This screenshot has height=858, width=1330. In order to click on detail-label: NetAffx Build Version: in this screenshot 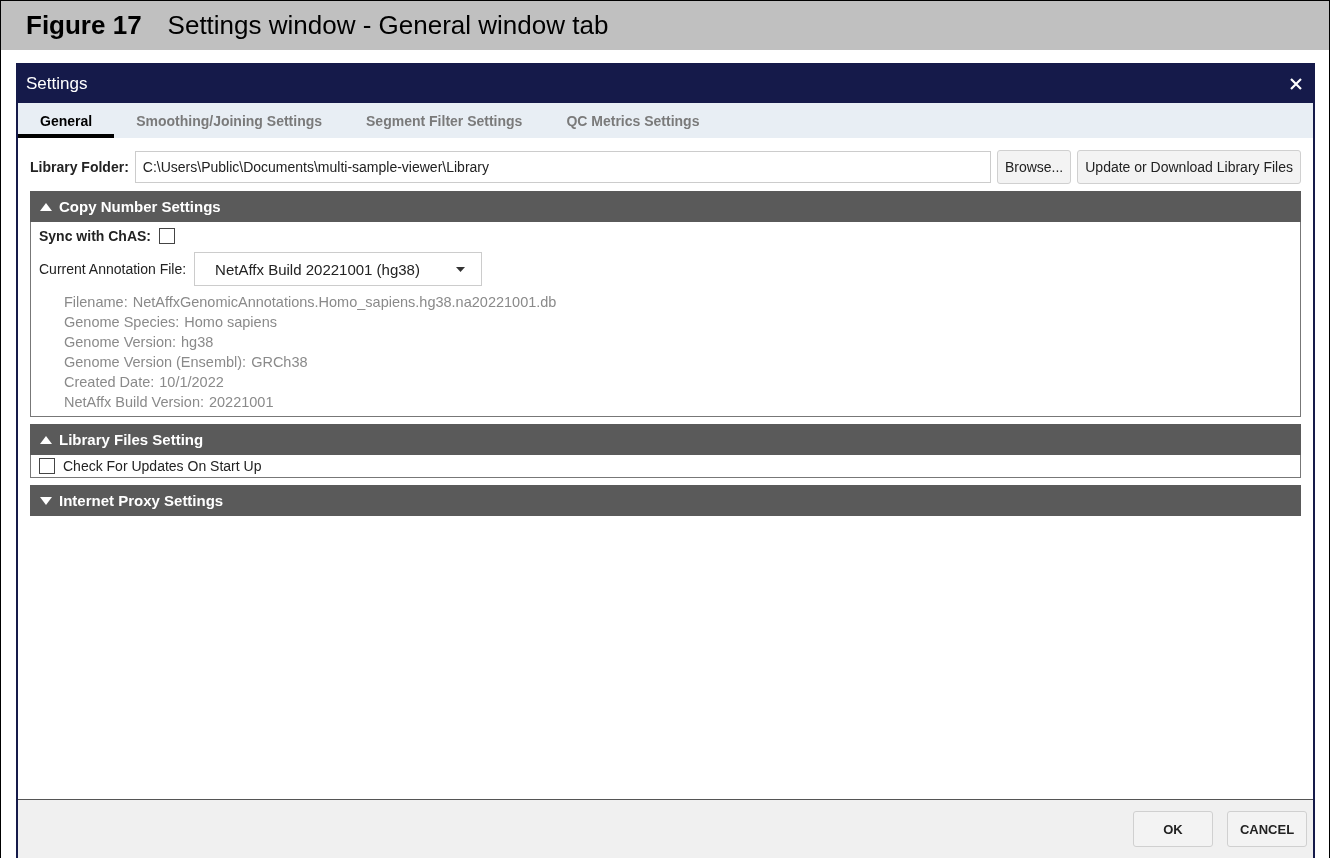, I will do `click(134, 402)`.